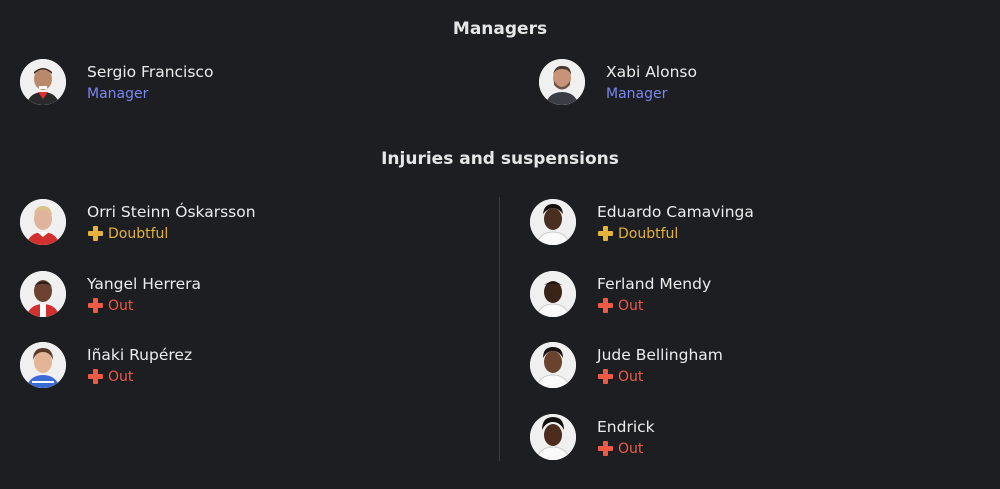  What do you see at coordinates (499, 329) in the screenshot?
I see `column-divider` at bounding box center [499, 329].